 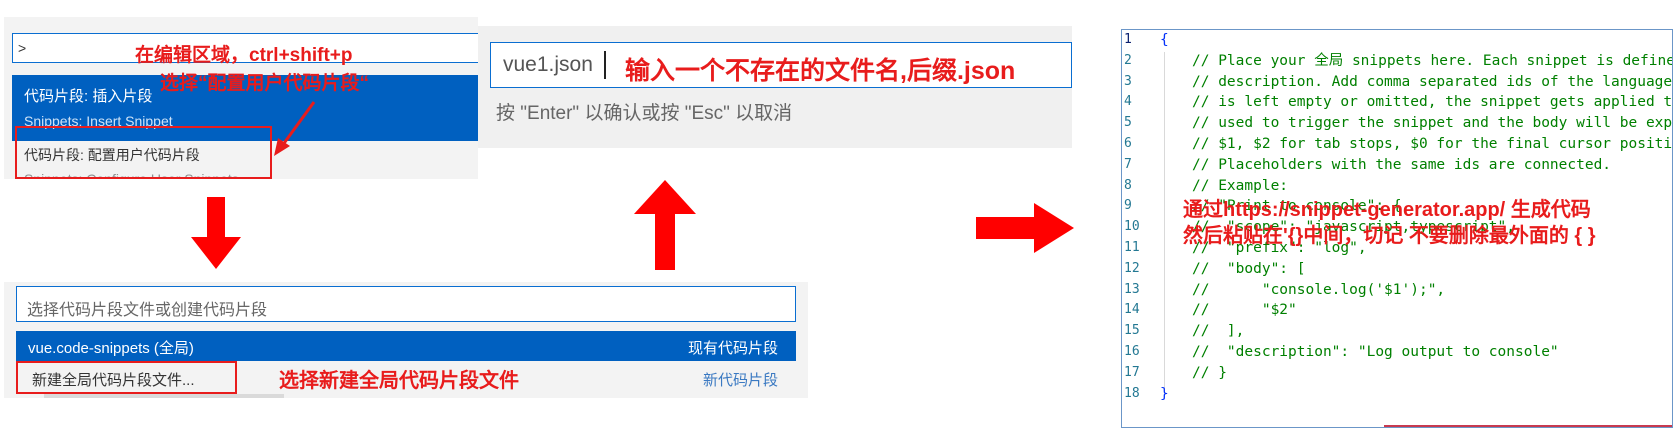 What do you see at coordinates (1249, 268) in the screenshot?
I see `code-line: // "body": [` at bounding box center [1249, 268].